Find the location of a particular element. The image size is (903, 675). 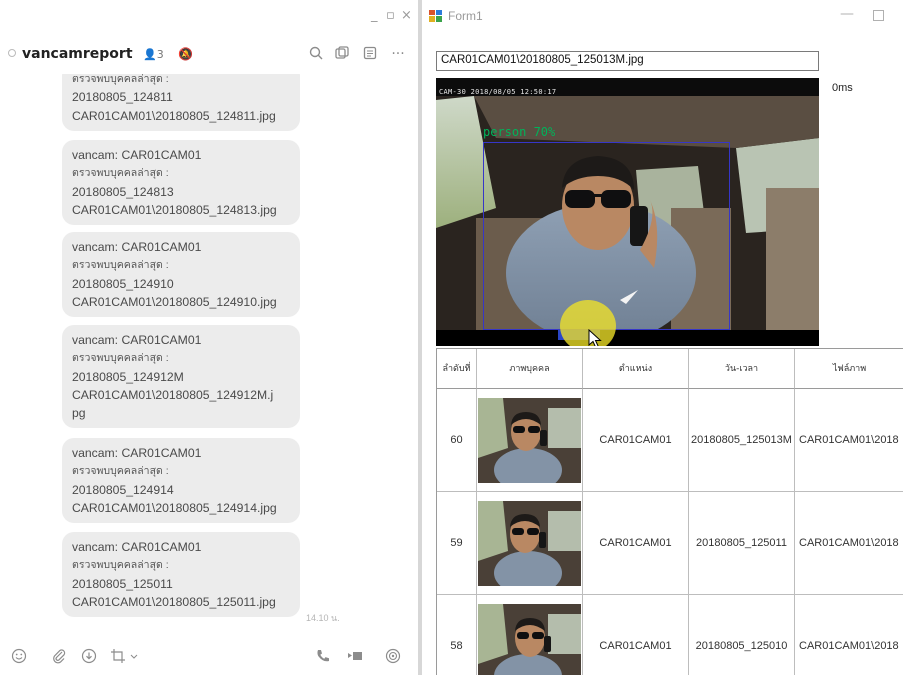

column-header-photo: ภาพบุคคล is located at coordinates (530, 369).